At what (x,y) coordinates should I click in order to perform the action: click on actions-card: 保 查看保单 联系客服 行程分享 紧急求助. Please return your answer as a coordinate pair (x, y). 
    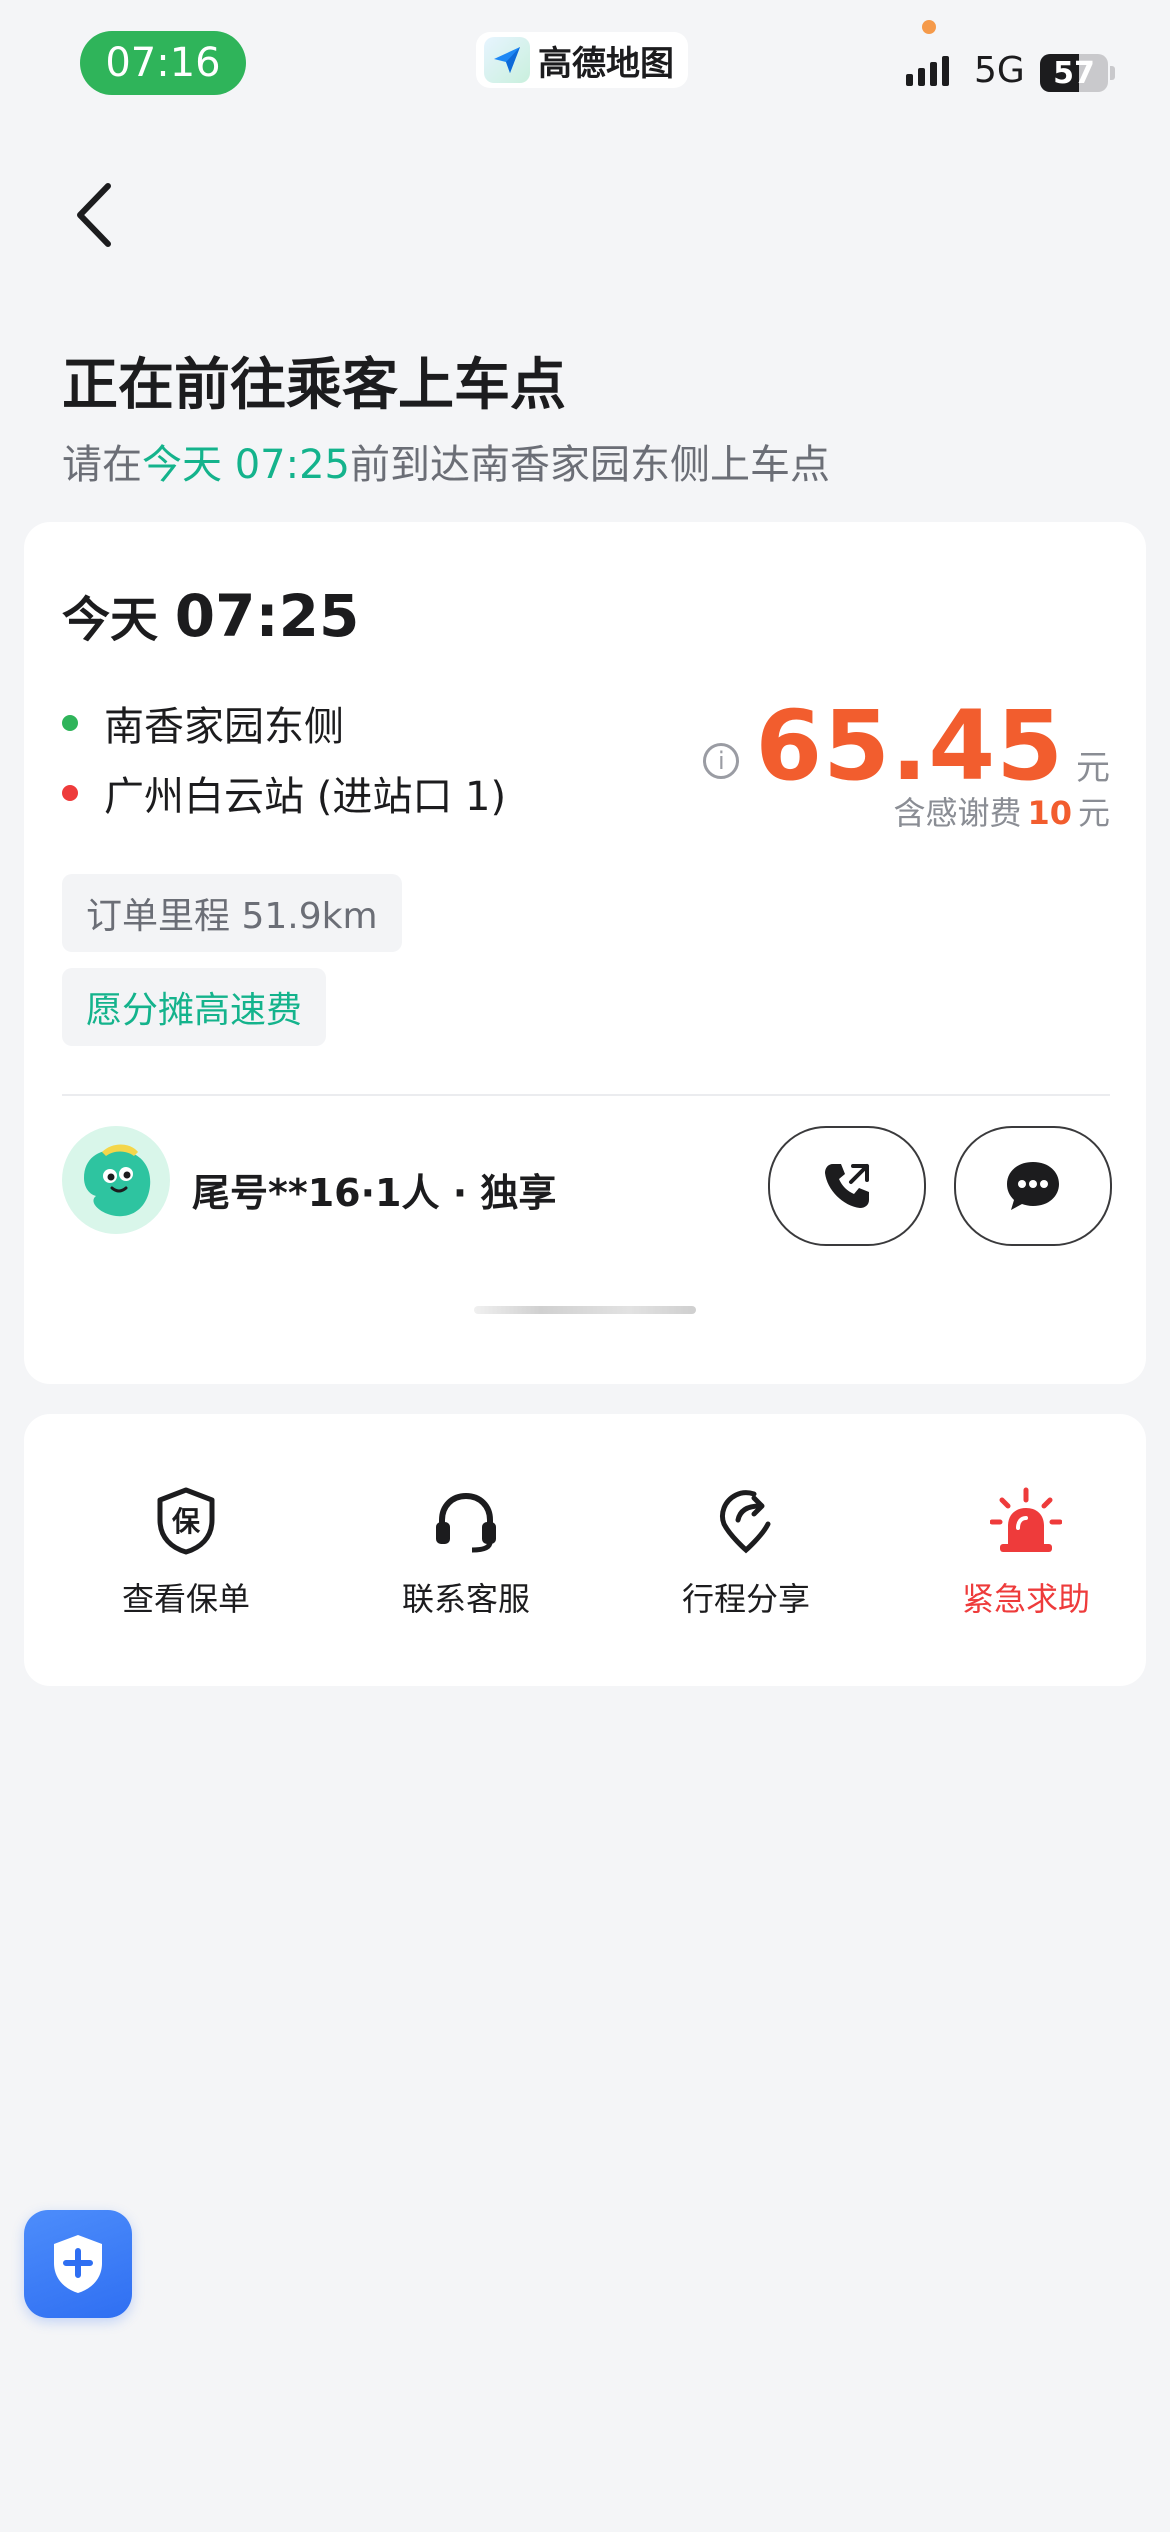
    Looking at the image, I should click on (585, 1550).